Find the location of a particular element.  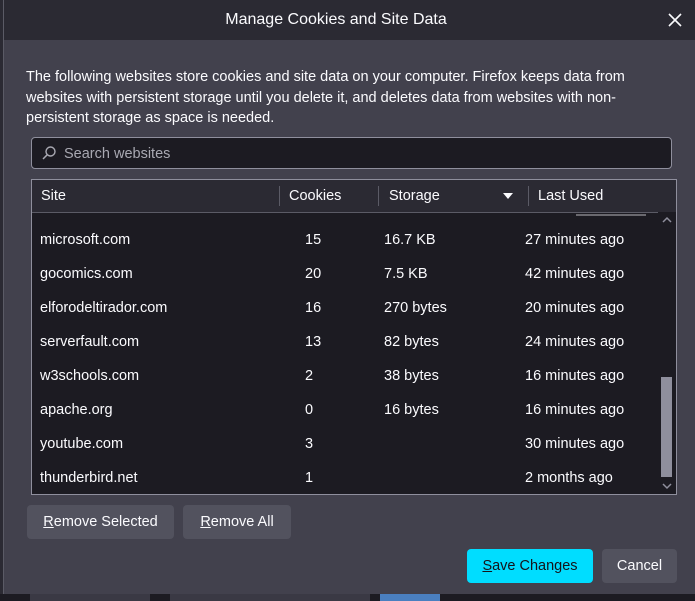

button-label: emove All is located at coordinates (242, 522).